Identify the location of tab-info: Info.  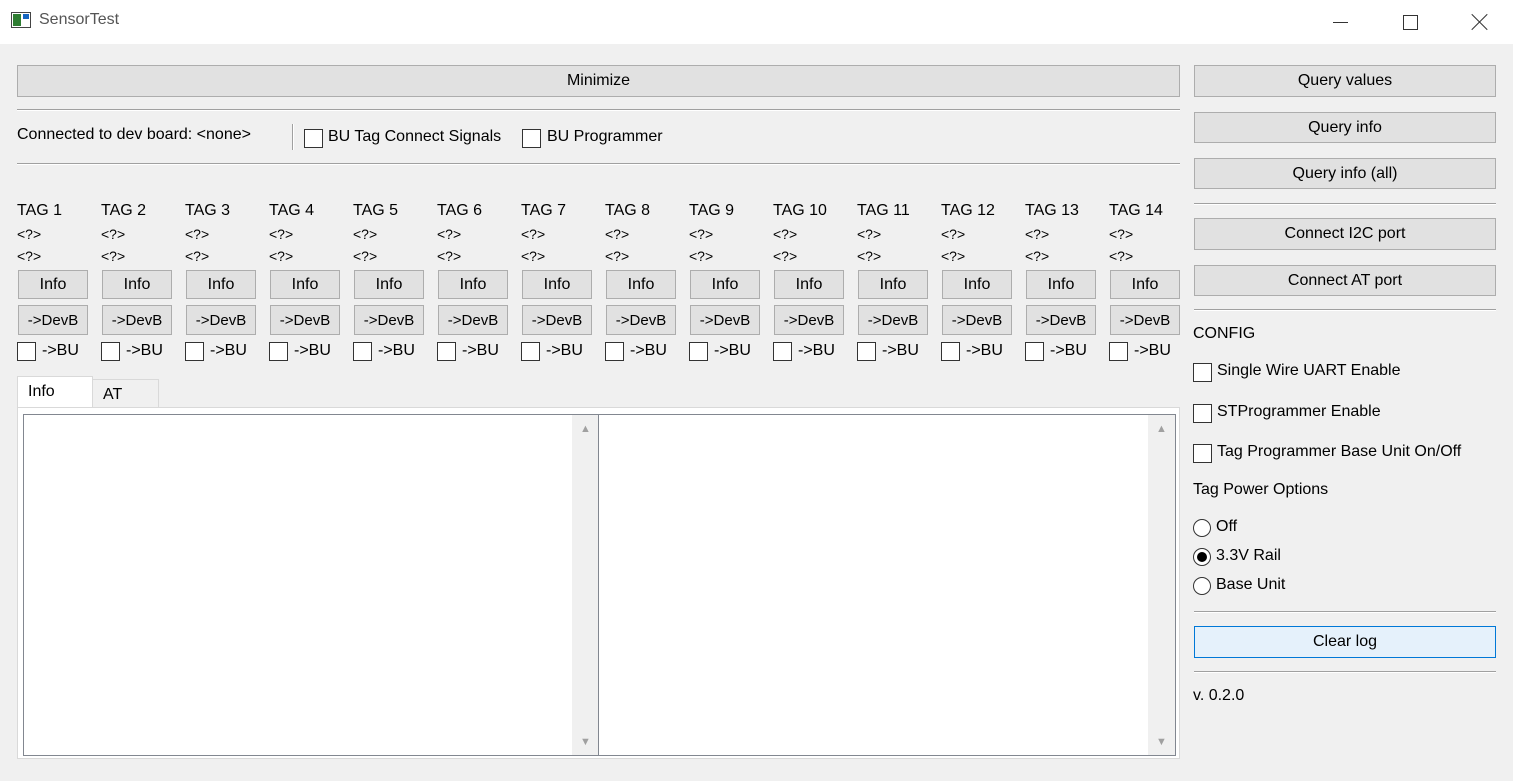
(55, 393).